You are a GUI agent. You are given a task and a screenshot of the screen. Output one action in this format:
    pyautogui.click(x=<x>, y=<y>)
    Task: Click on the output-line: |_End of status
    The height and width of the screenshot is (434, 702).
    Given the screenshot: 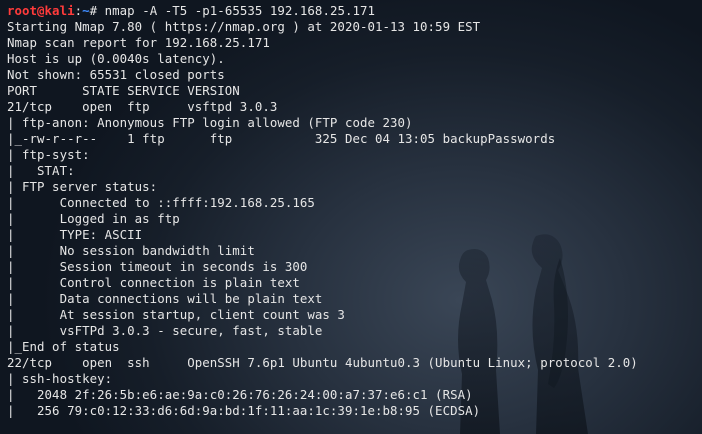 What is the action you would take?
    pyautogui.click(x=63, y=346)
    